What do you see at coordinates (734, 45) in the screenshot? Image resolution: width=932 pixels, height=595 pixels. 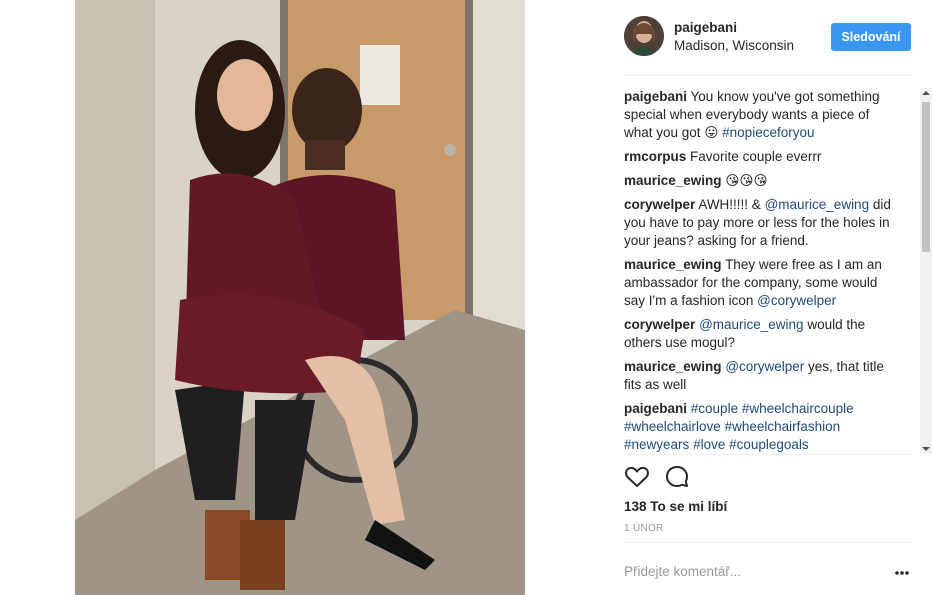 I see `post-location: Madison, Wisconsin` at bounding box center [734, 45].